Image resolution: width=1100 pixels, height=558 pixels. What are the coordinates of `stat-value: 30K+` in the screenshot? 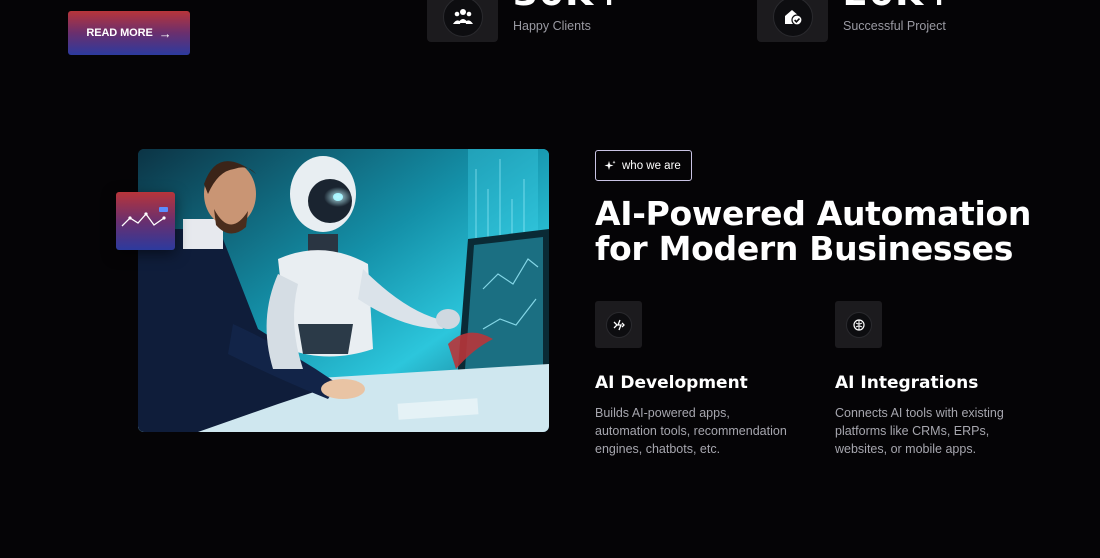 It's located at (569, 7).